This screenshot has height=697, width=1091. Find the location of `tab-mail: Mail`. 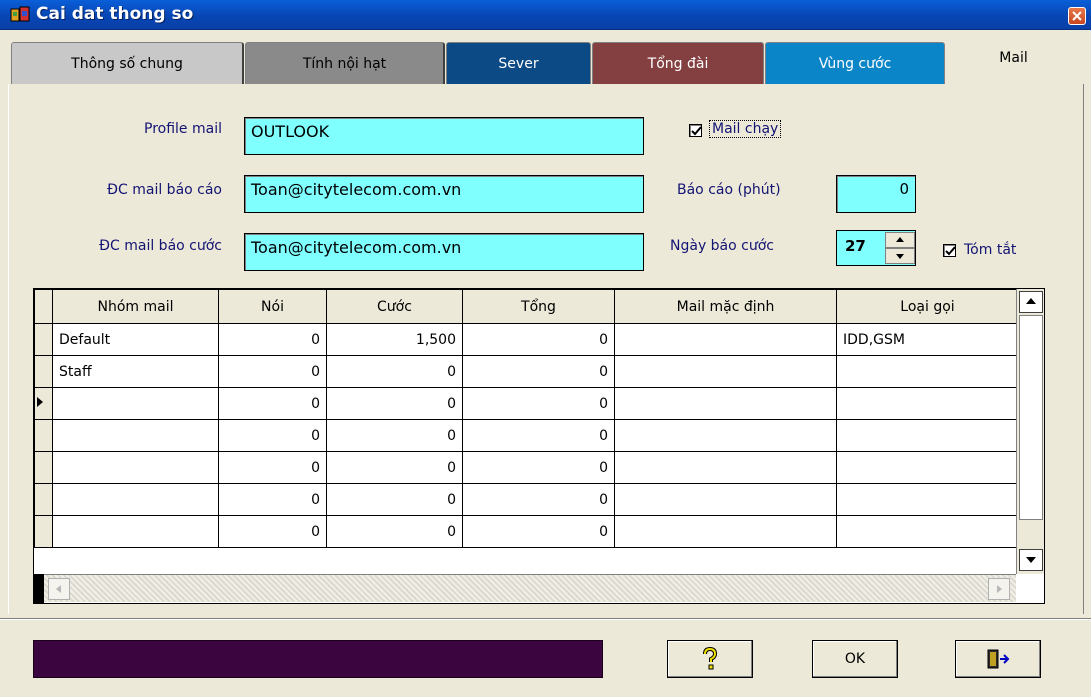

tab-mail: Mail is located at coordinates (1013, 60).